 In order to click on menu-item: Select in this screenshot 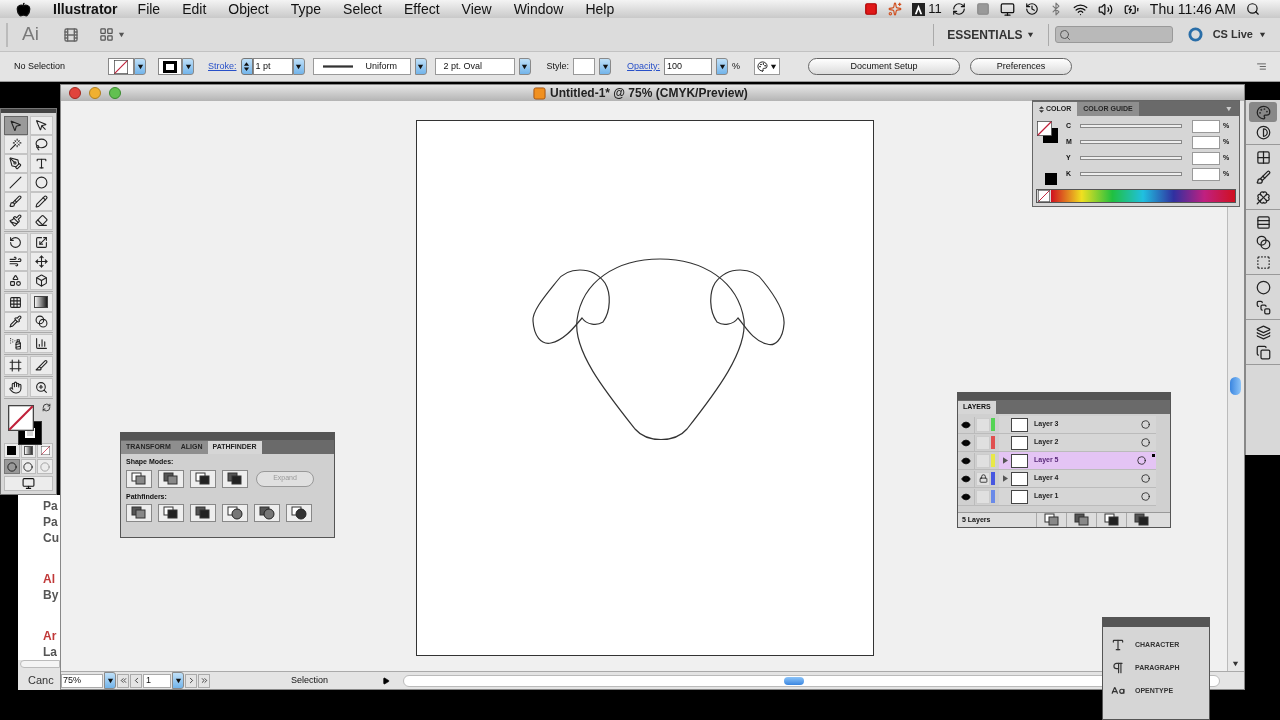, I will do `click(362, 10)`.